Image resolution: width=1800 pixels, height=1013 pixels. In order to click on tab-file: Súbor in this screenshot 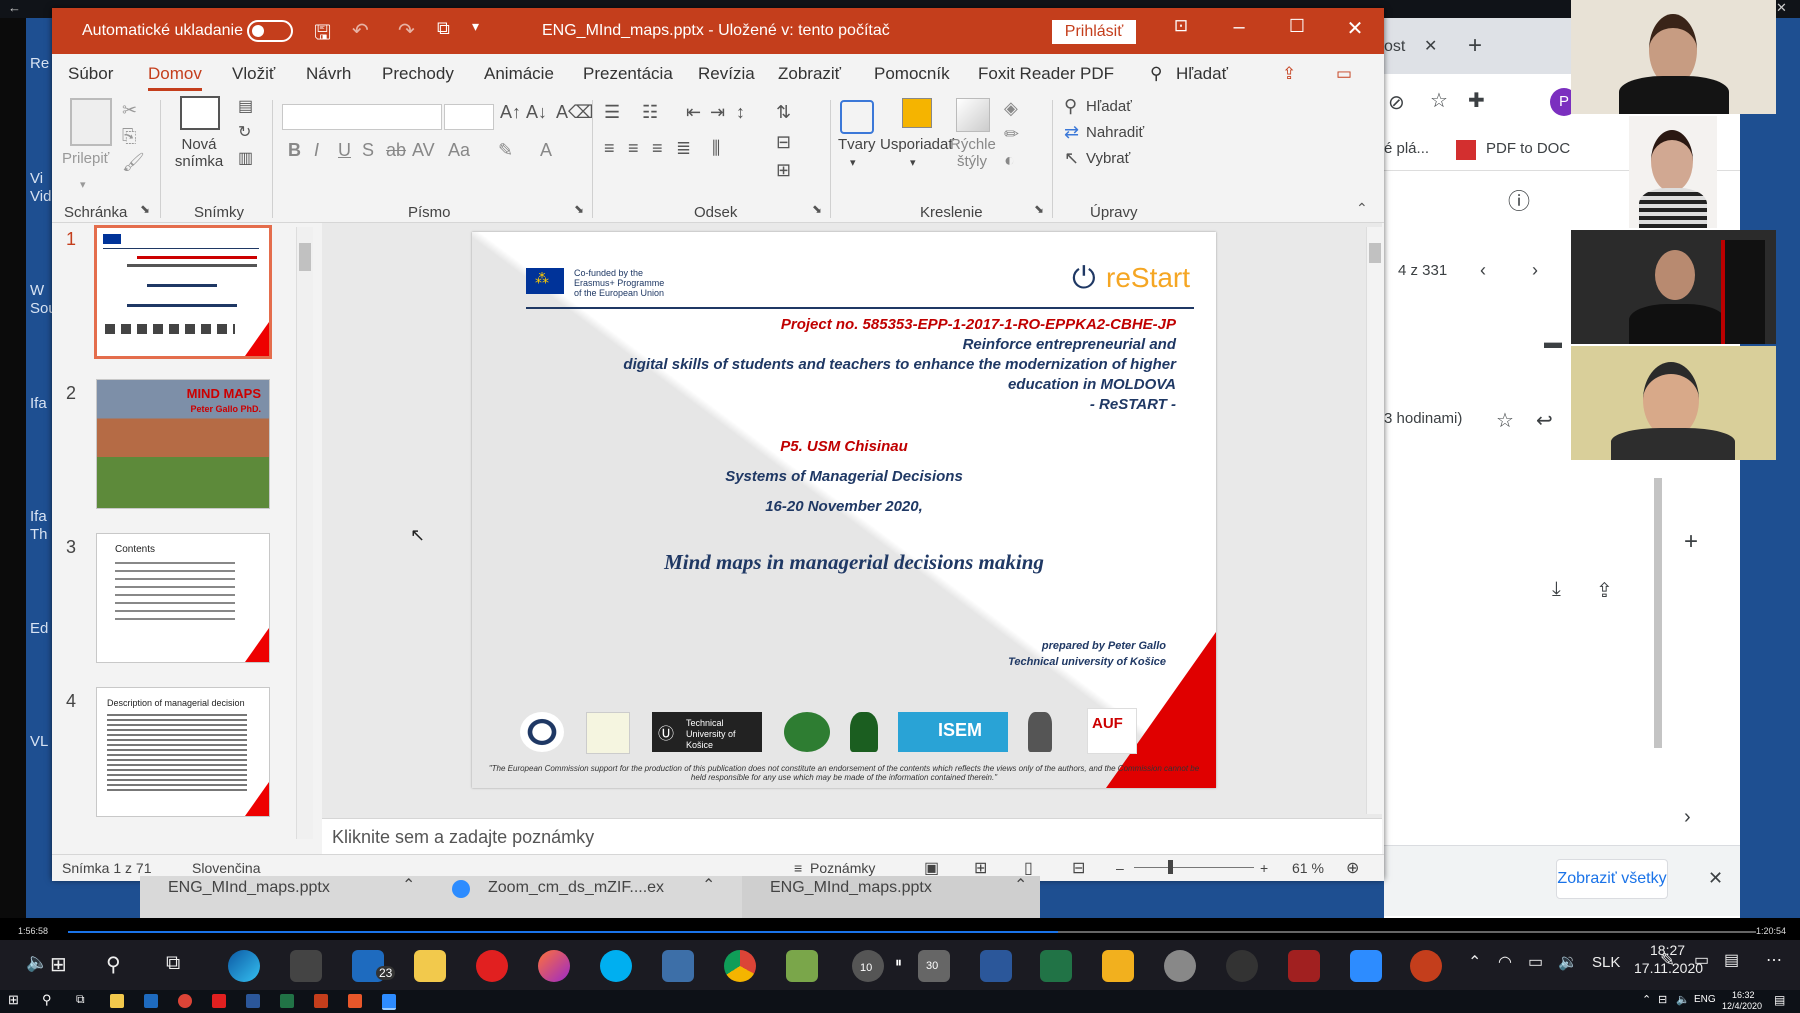, I will do `click(90, 74)`.